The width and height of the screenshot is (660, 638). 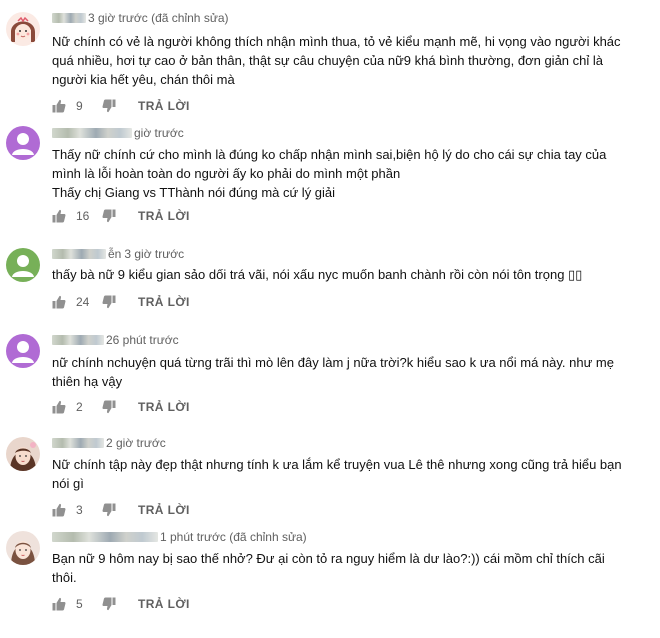 I want to click on comment-header: ễn 3 giờ trước, so click(x=118, y=254).